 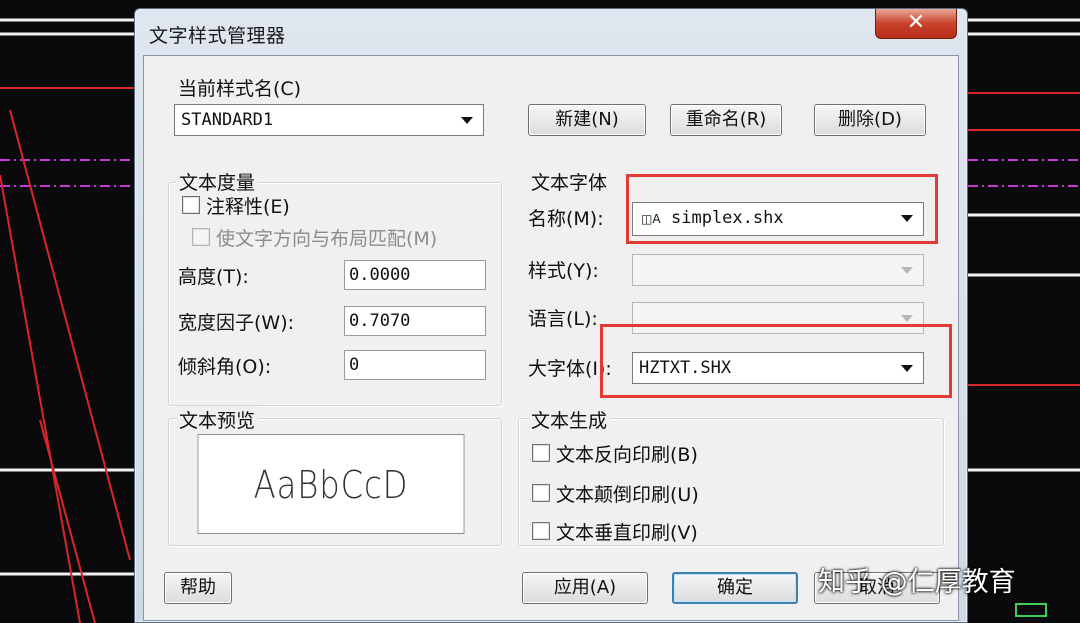 What do you see at coordinates (191, 205) in the screenshot?
I see `annotative-checkbox` at bounding box center [191, 205].